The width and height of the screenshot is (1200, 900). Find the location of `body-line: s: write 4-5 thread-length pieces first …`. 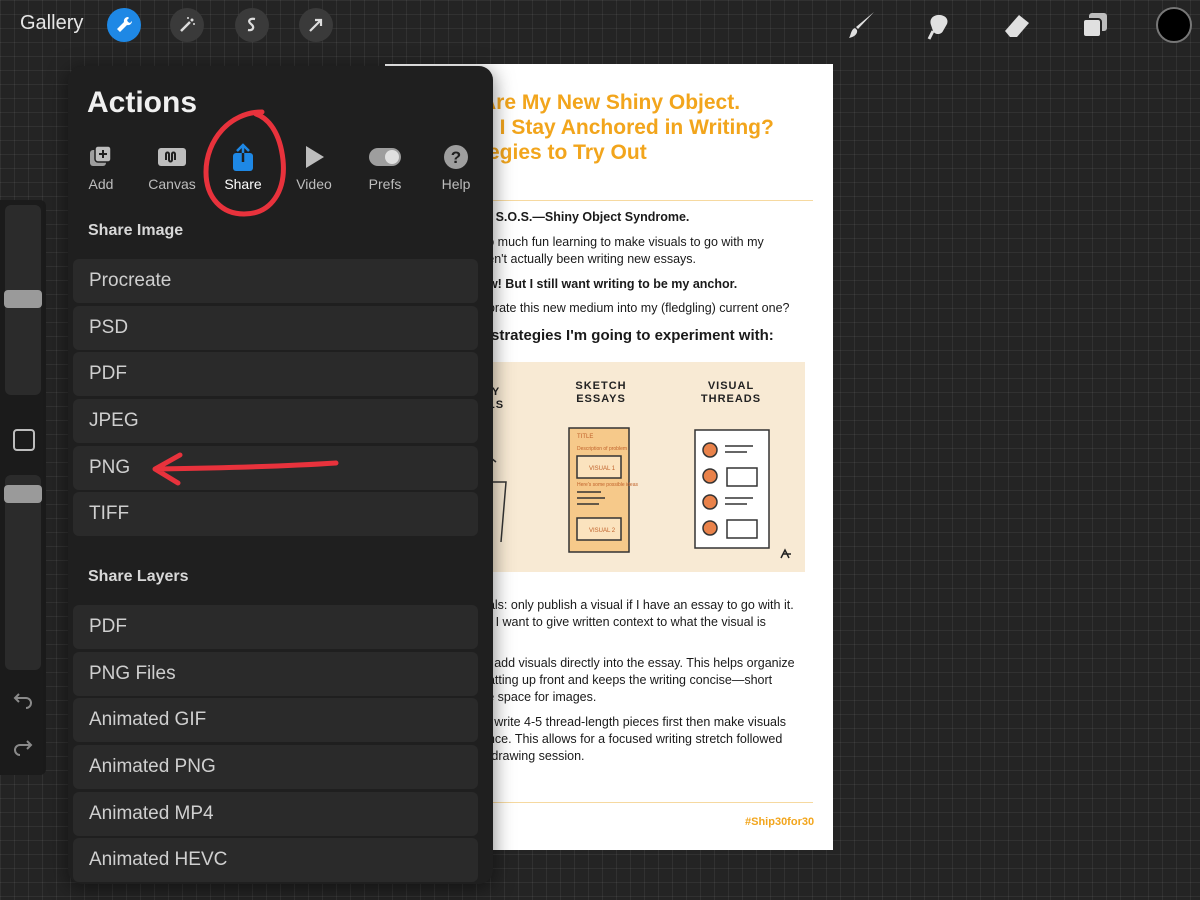

body-line: s: write 4-5 thread-length pieces first … is located at coordinates (633, 722).